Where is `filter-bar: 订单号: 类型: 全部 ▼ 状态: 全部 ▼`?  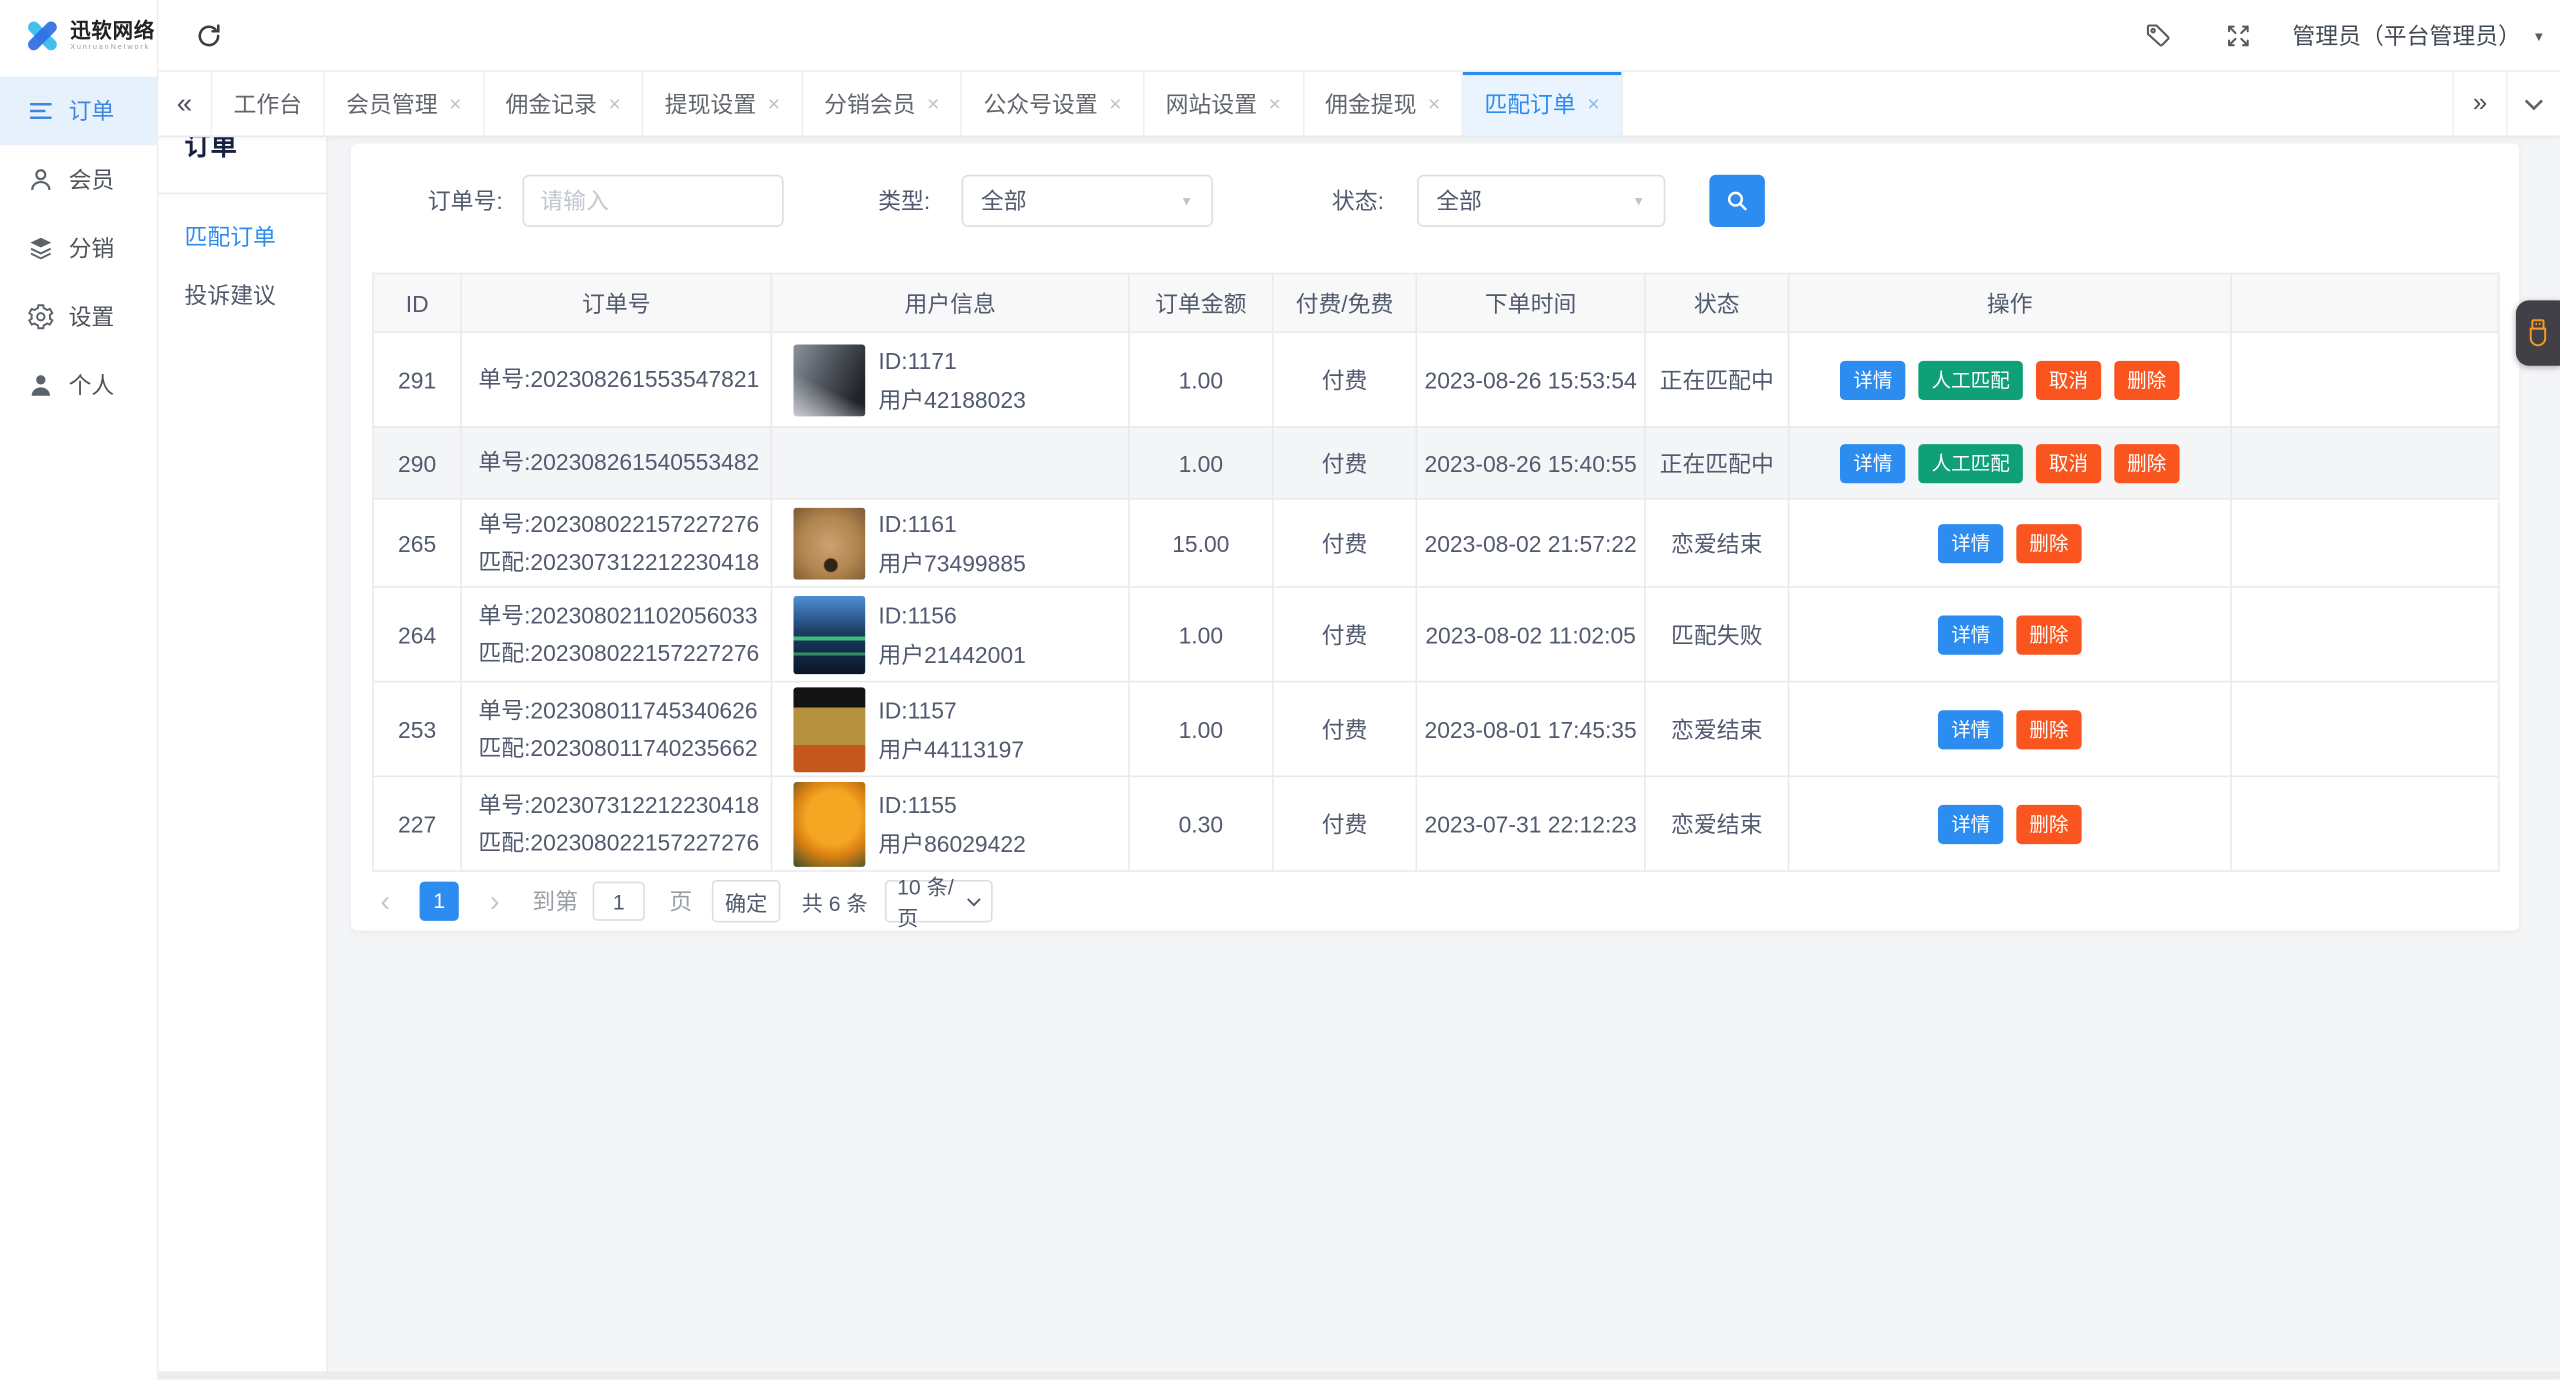
filter-bar: 订单号: 类型: 全部 ▼ 状态: 全部 ▼ is located at coordinates (1435, 200).